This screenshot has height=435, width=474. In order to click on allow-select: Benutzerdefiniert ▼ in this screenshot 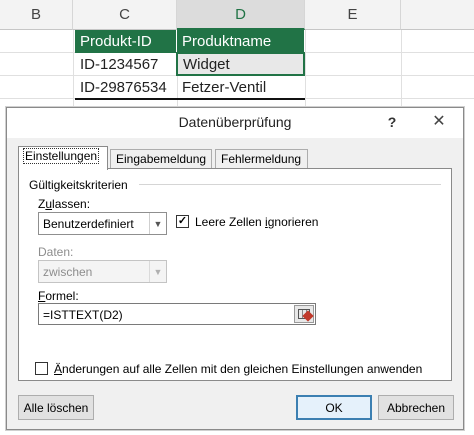, I will do `click(102, 223)`.